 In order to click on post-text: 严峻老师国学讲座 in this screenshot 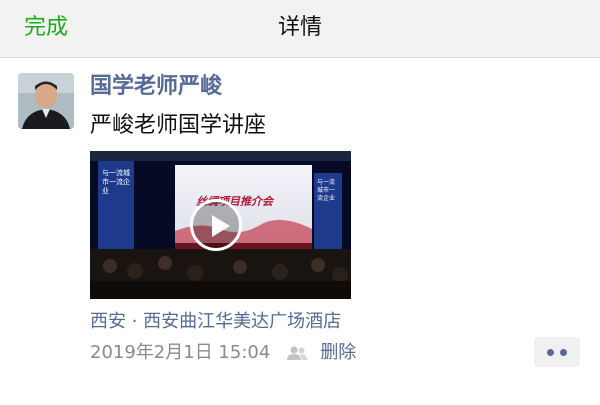, I will do `click(178, 125)`.